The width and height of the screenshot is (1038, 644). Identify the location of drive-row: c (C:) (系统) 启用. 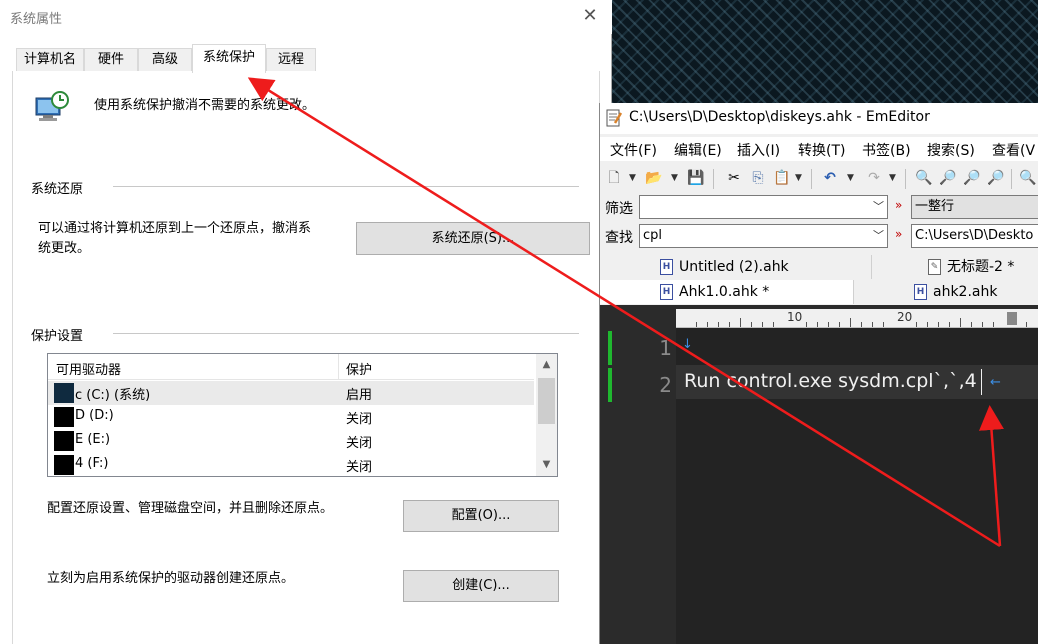
(291, 393).